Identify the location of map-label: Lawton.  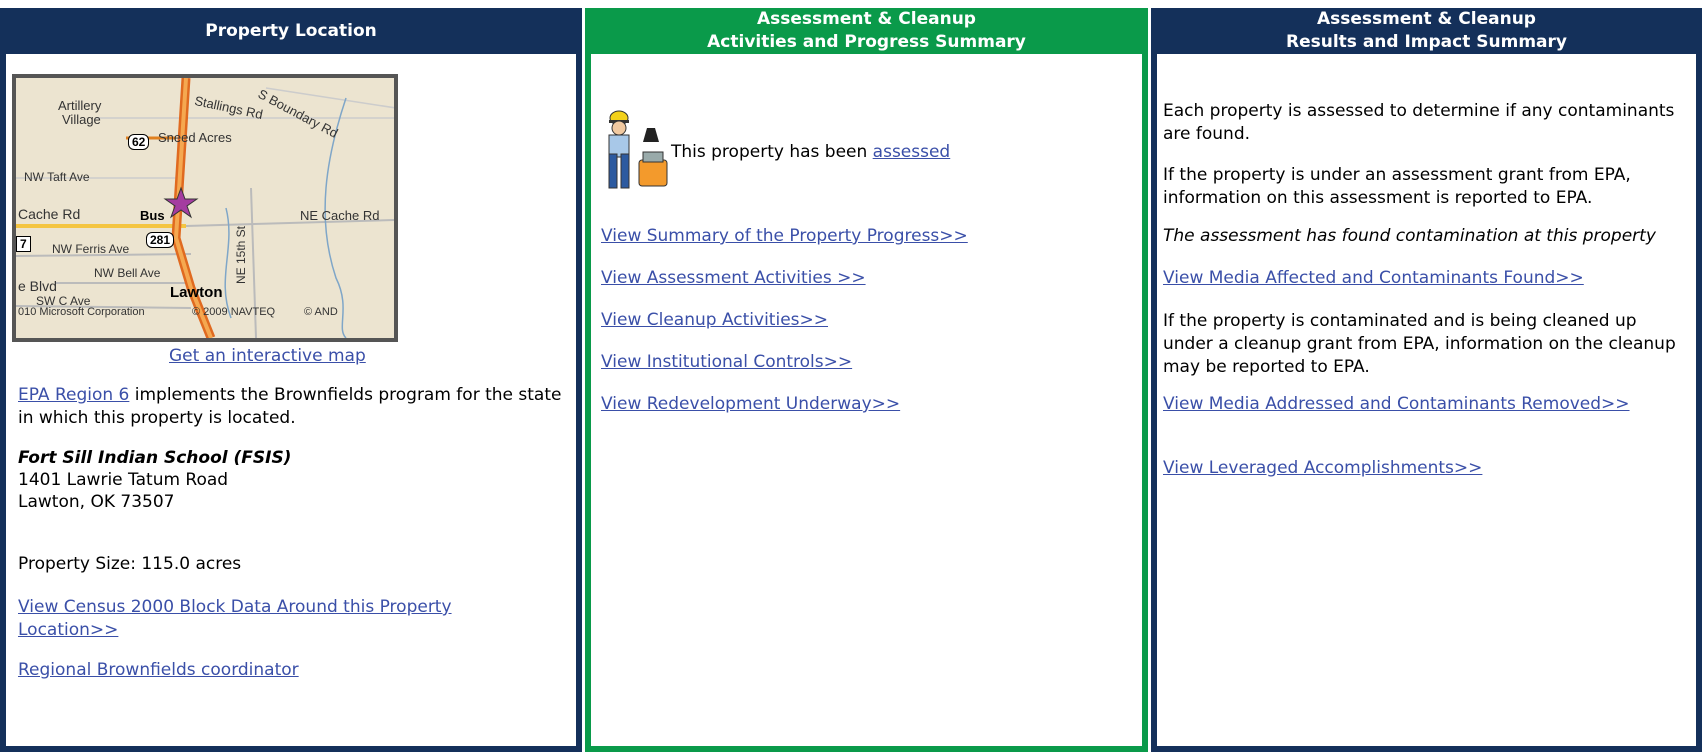
(196, 292).